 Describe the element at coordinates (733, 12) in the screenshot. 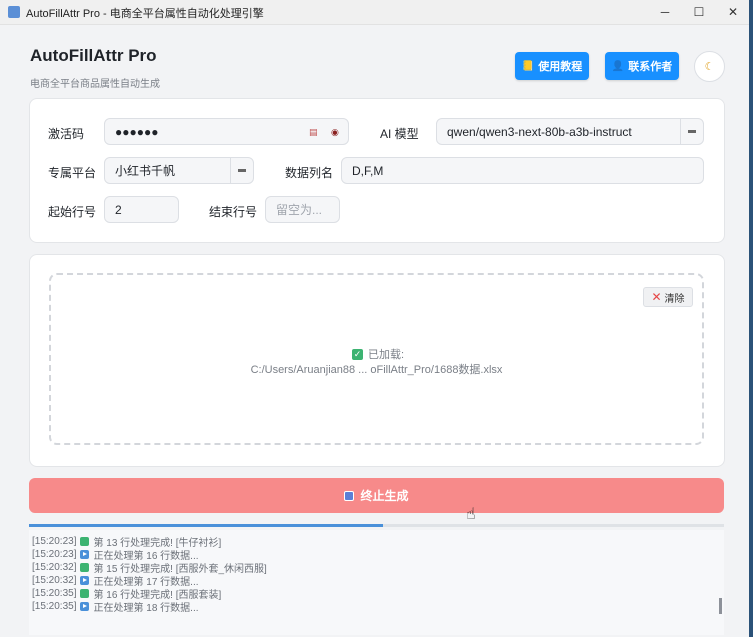

I see `close-button: ✕` at that location.